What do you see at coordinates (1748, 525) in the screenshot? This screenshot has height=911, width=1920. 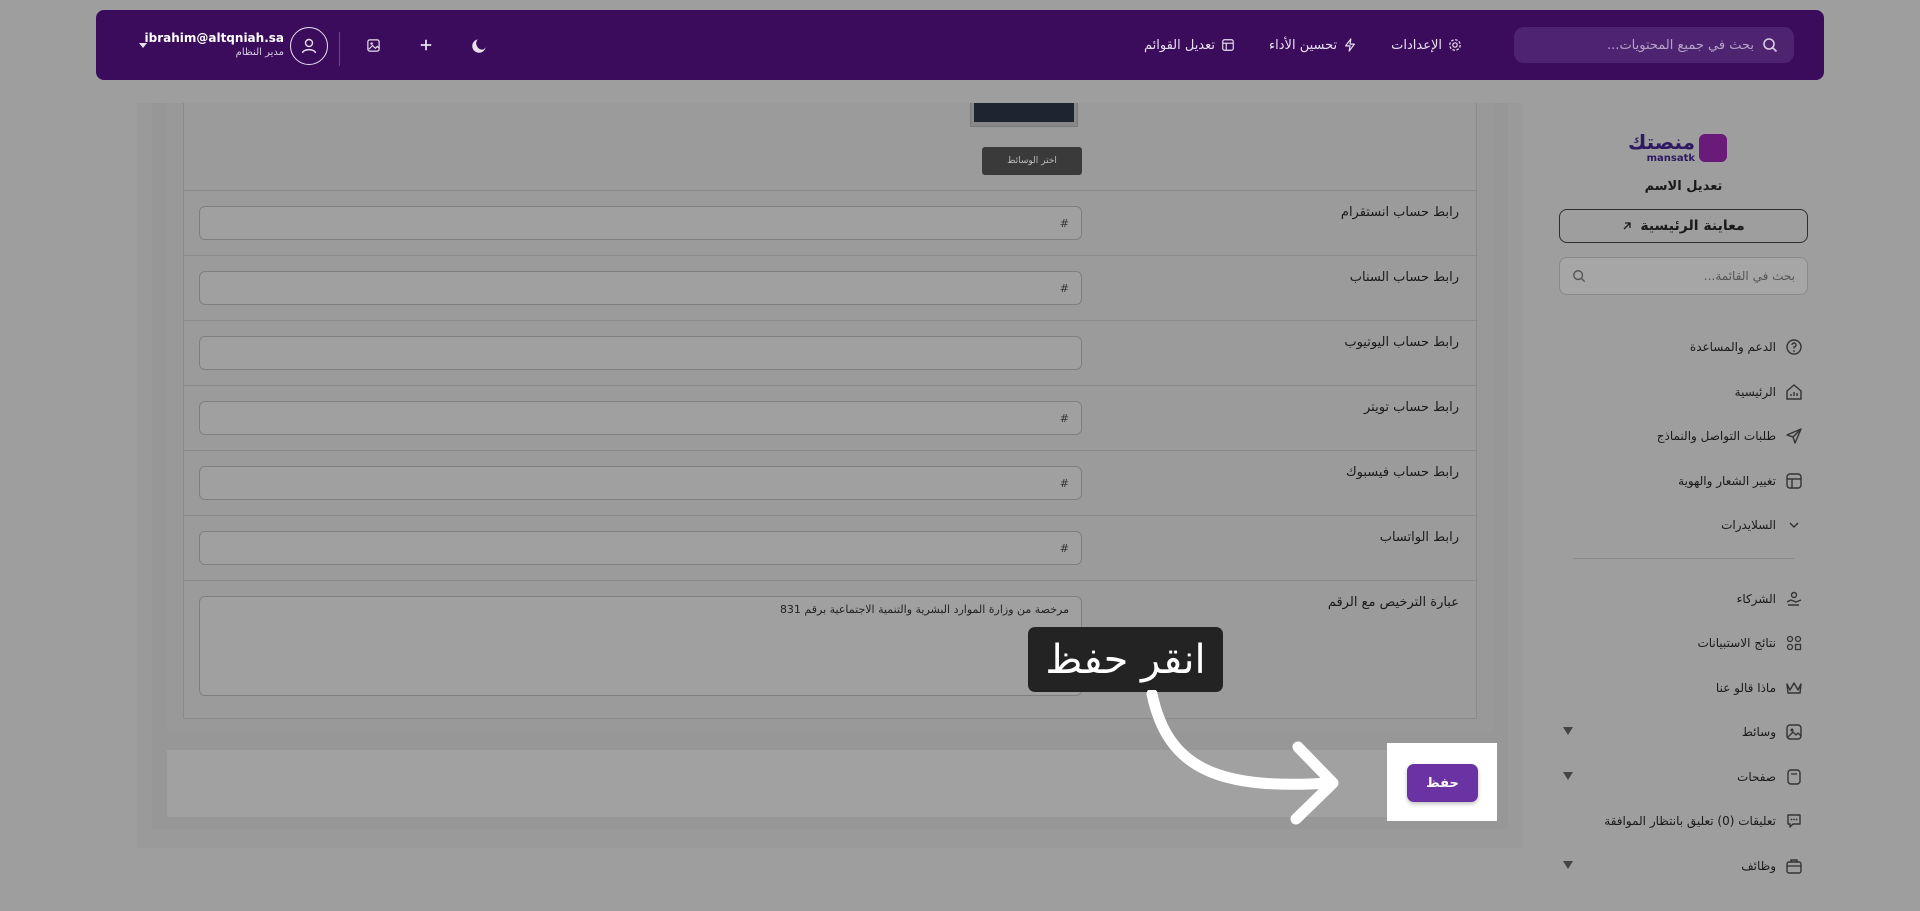 I see `sidebar-item-label: السلايدرات` at bounding box center [1748, 525].